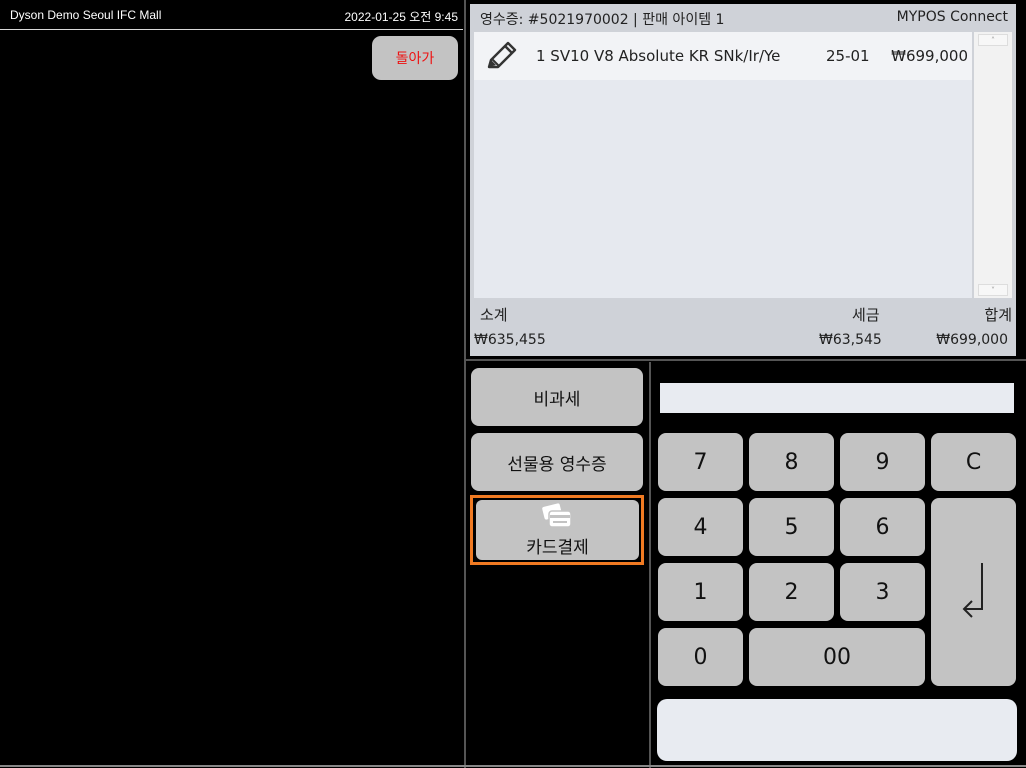  What do you see at coordinates (465, 384) in the screenshot?
I see `vertical-divider` at bounding box center [465, 384].